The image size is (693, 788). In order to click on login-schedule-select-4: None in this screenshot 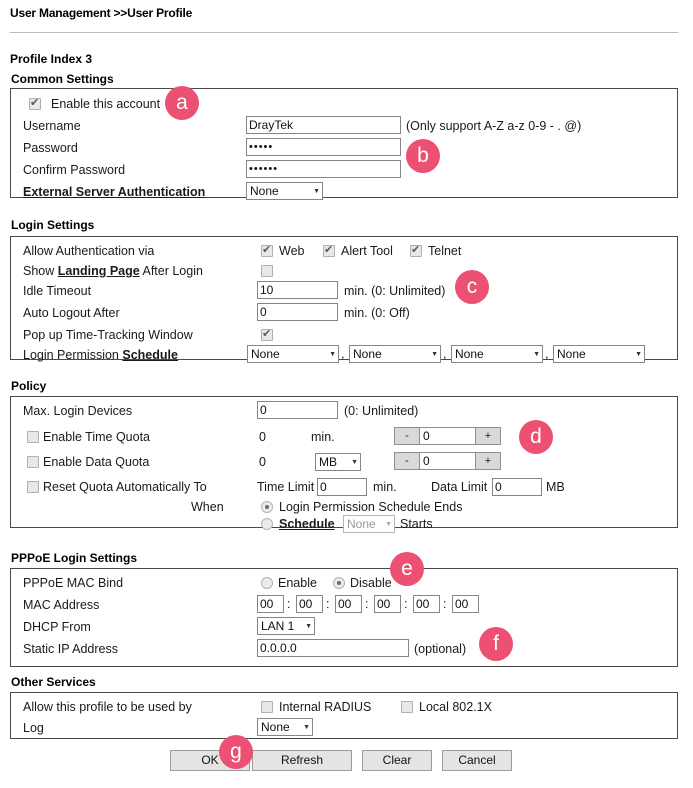, I will do `click(599, 354)`.